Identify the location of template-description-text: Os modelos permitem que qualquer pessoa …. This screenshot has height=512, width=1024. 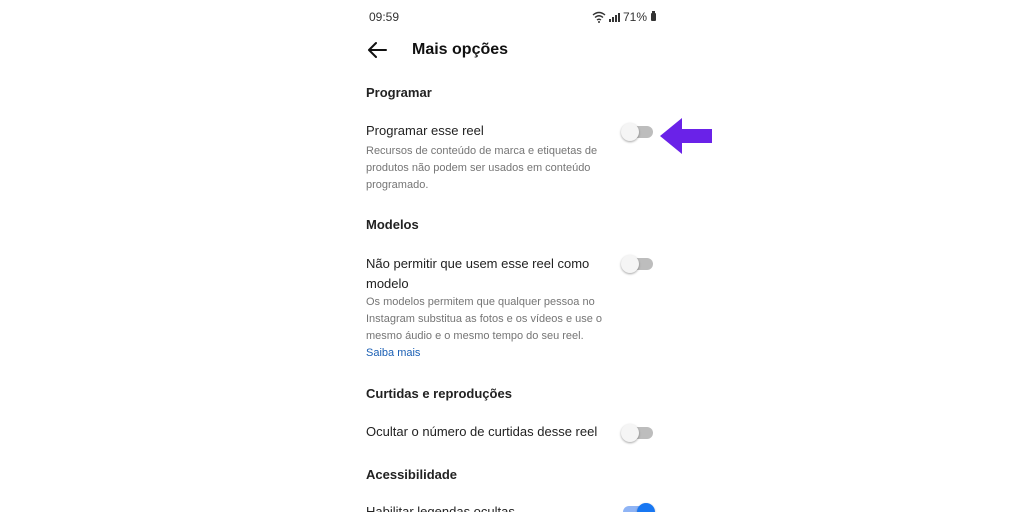
(484, 319).